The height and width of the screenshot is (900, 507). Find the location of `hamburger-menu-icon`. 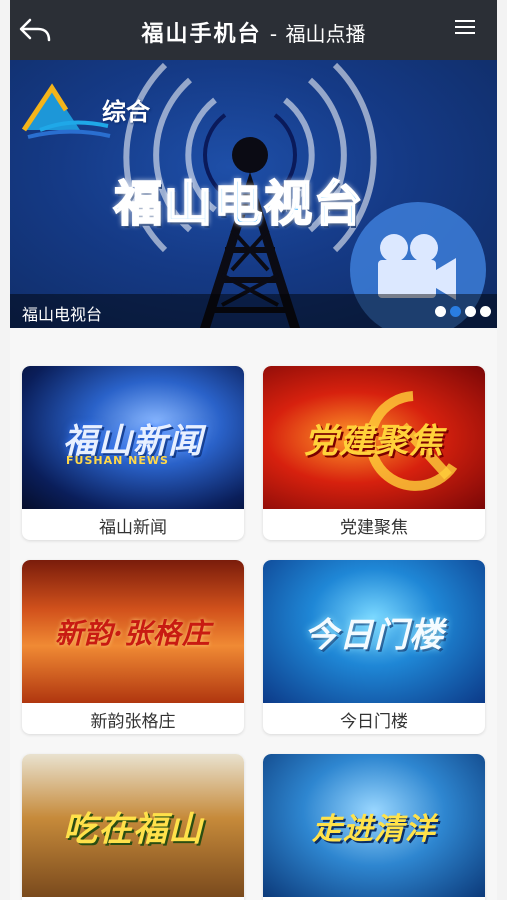

hamburger-menu-icon is located at coordinates (465, 27).